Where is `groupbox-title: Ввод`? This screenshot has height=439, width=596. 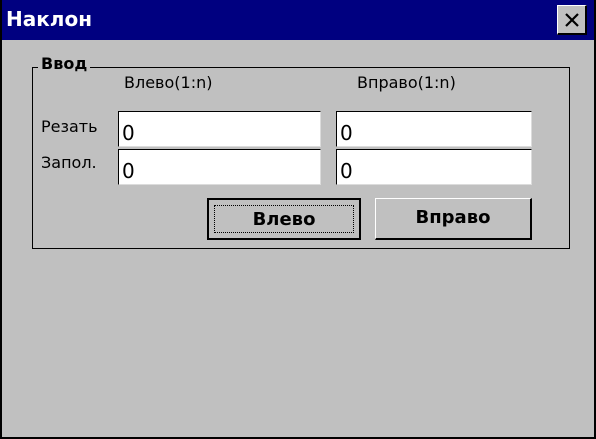 groupbox-title: Ввод is located at coordinates (64, 64).